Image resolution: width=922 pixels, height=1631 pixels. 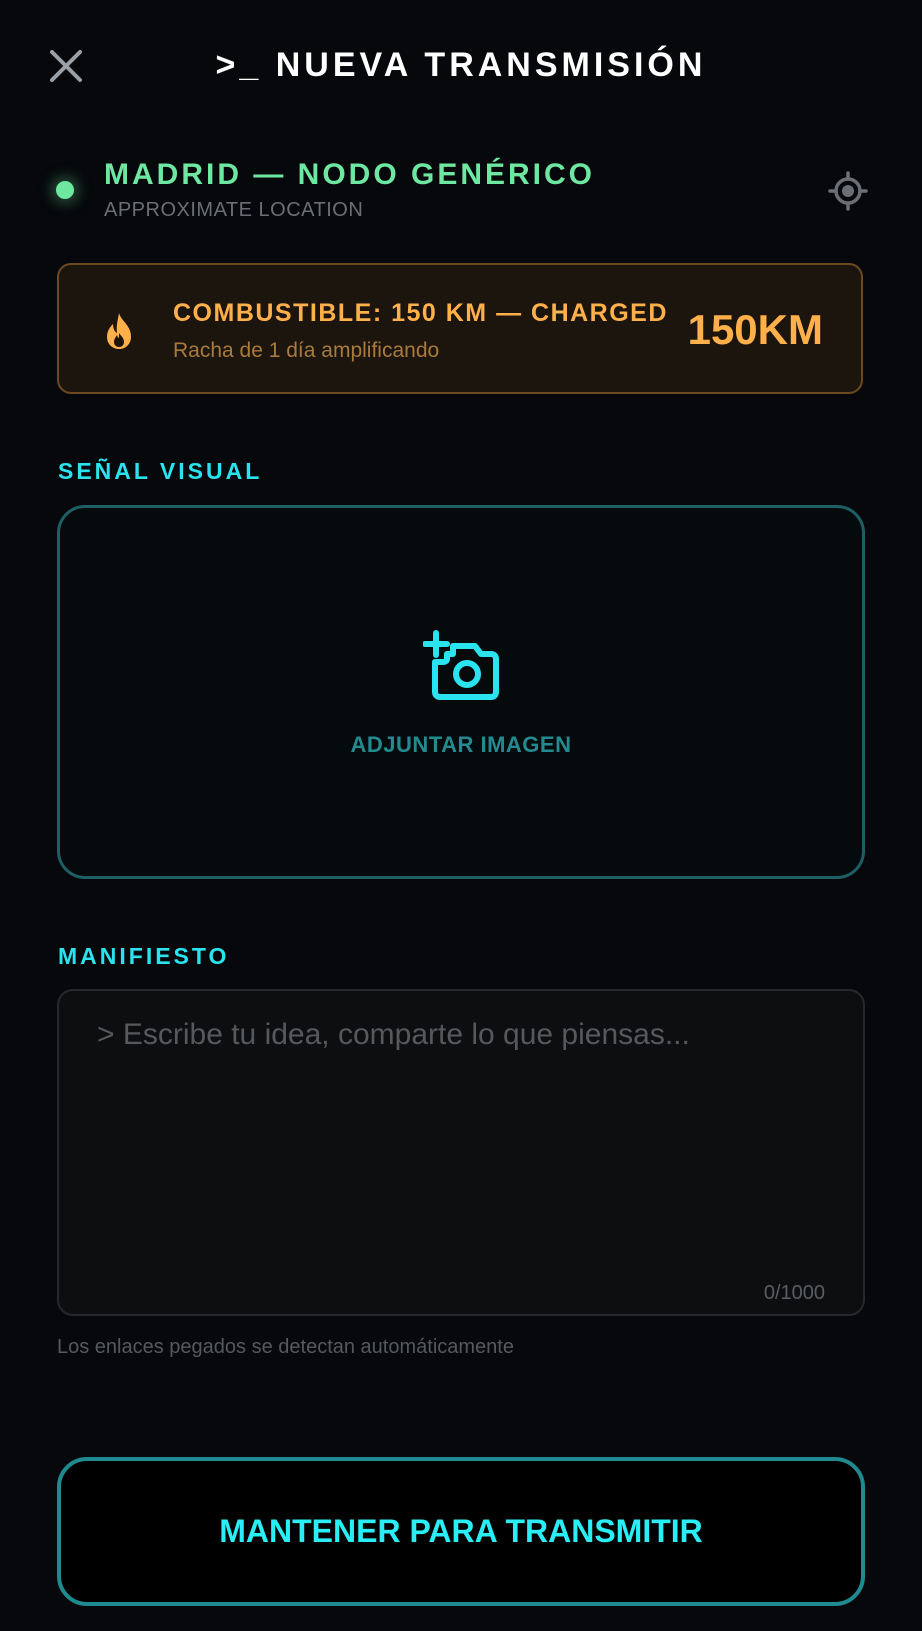 I want to click on manifest-textarea, so click(x=457, y=1130).